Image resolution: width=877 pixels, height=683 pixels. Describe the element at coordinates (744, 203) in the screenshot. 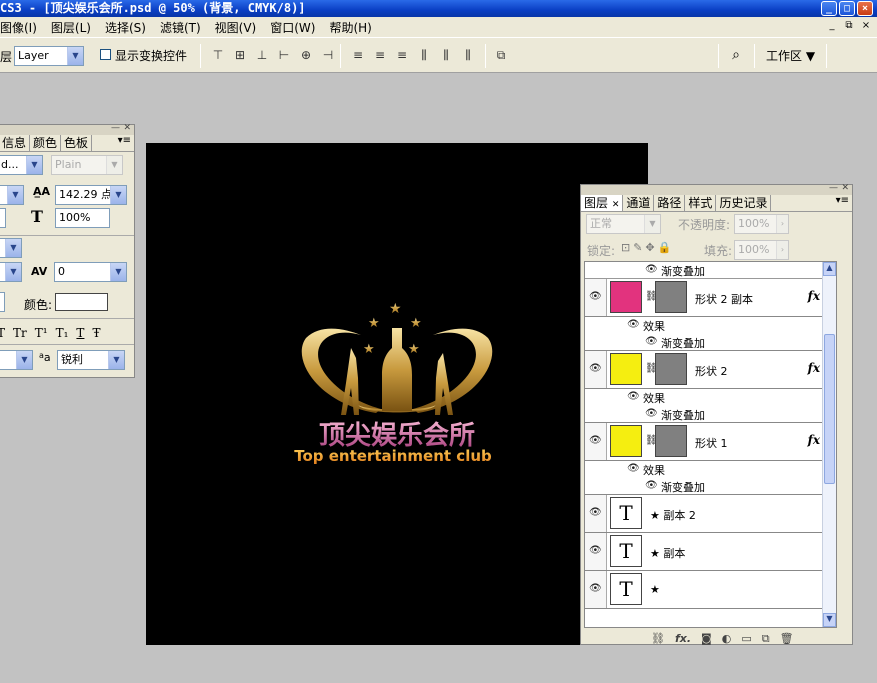

I see `tab-history: 历史记录` at that location.